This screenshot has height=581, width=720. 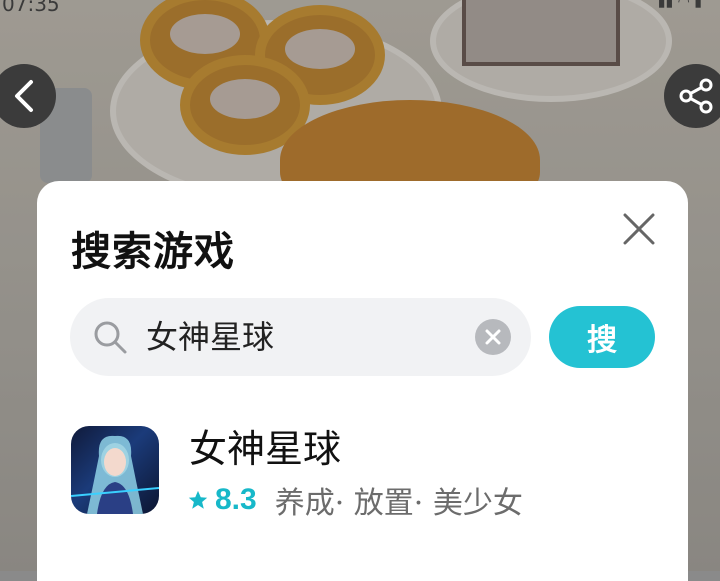 I want to click on search-button: 搜, so click(x=602, y=337).